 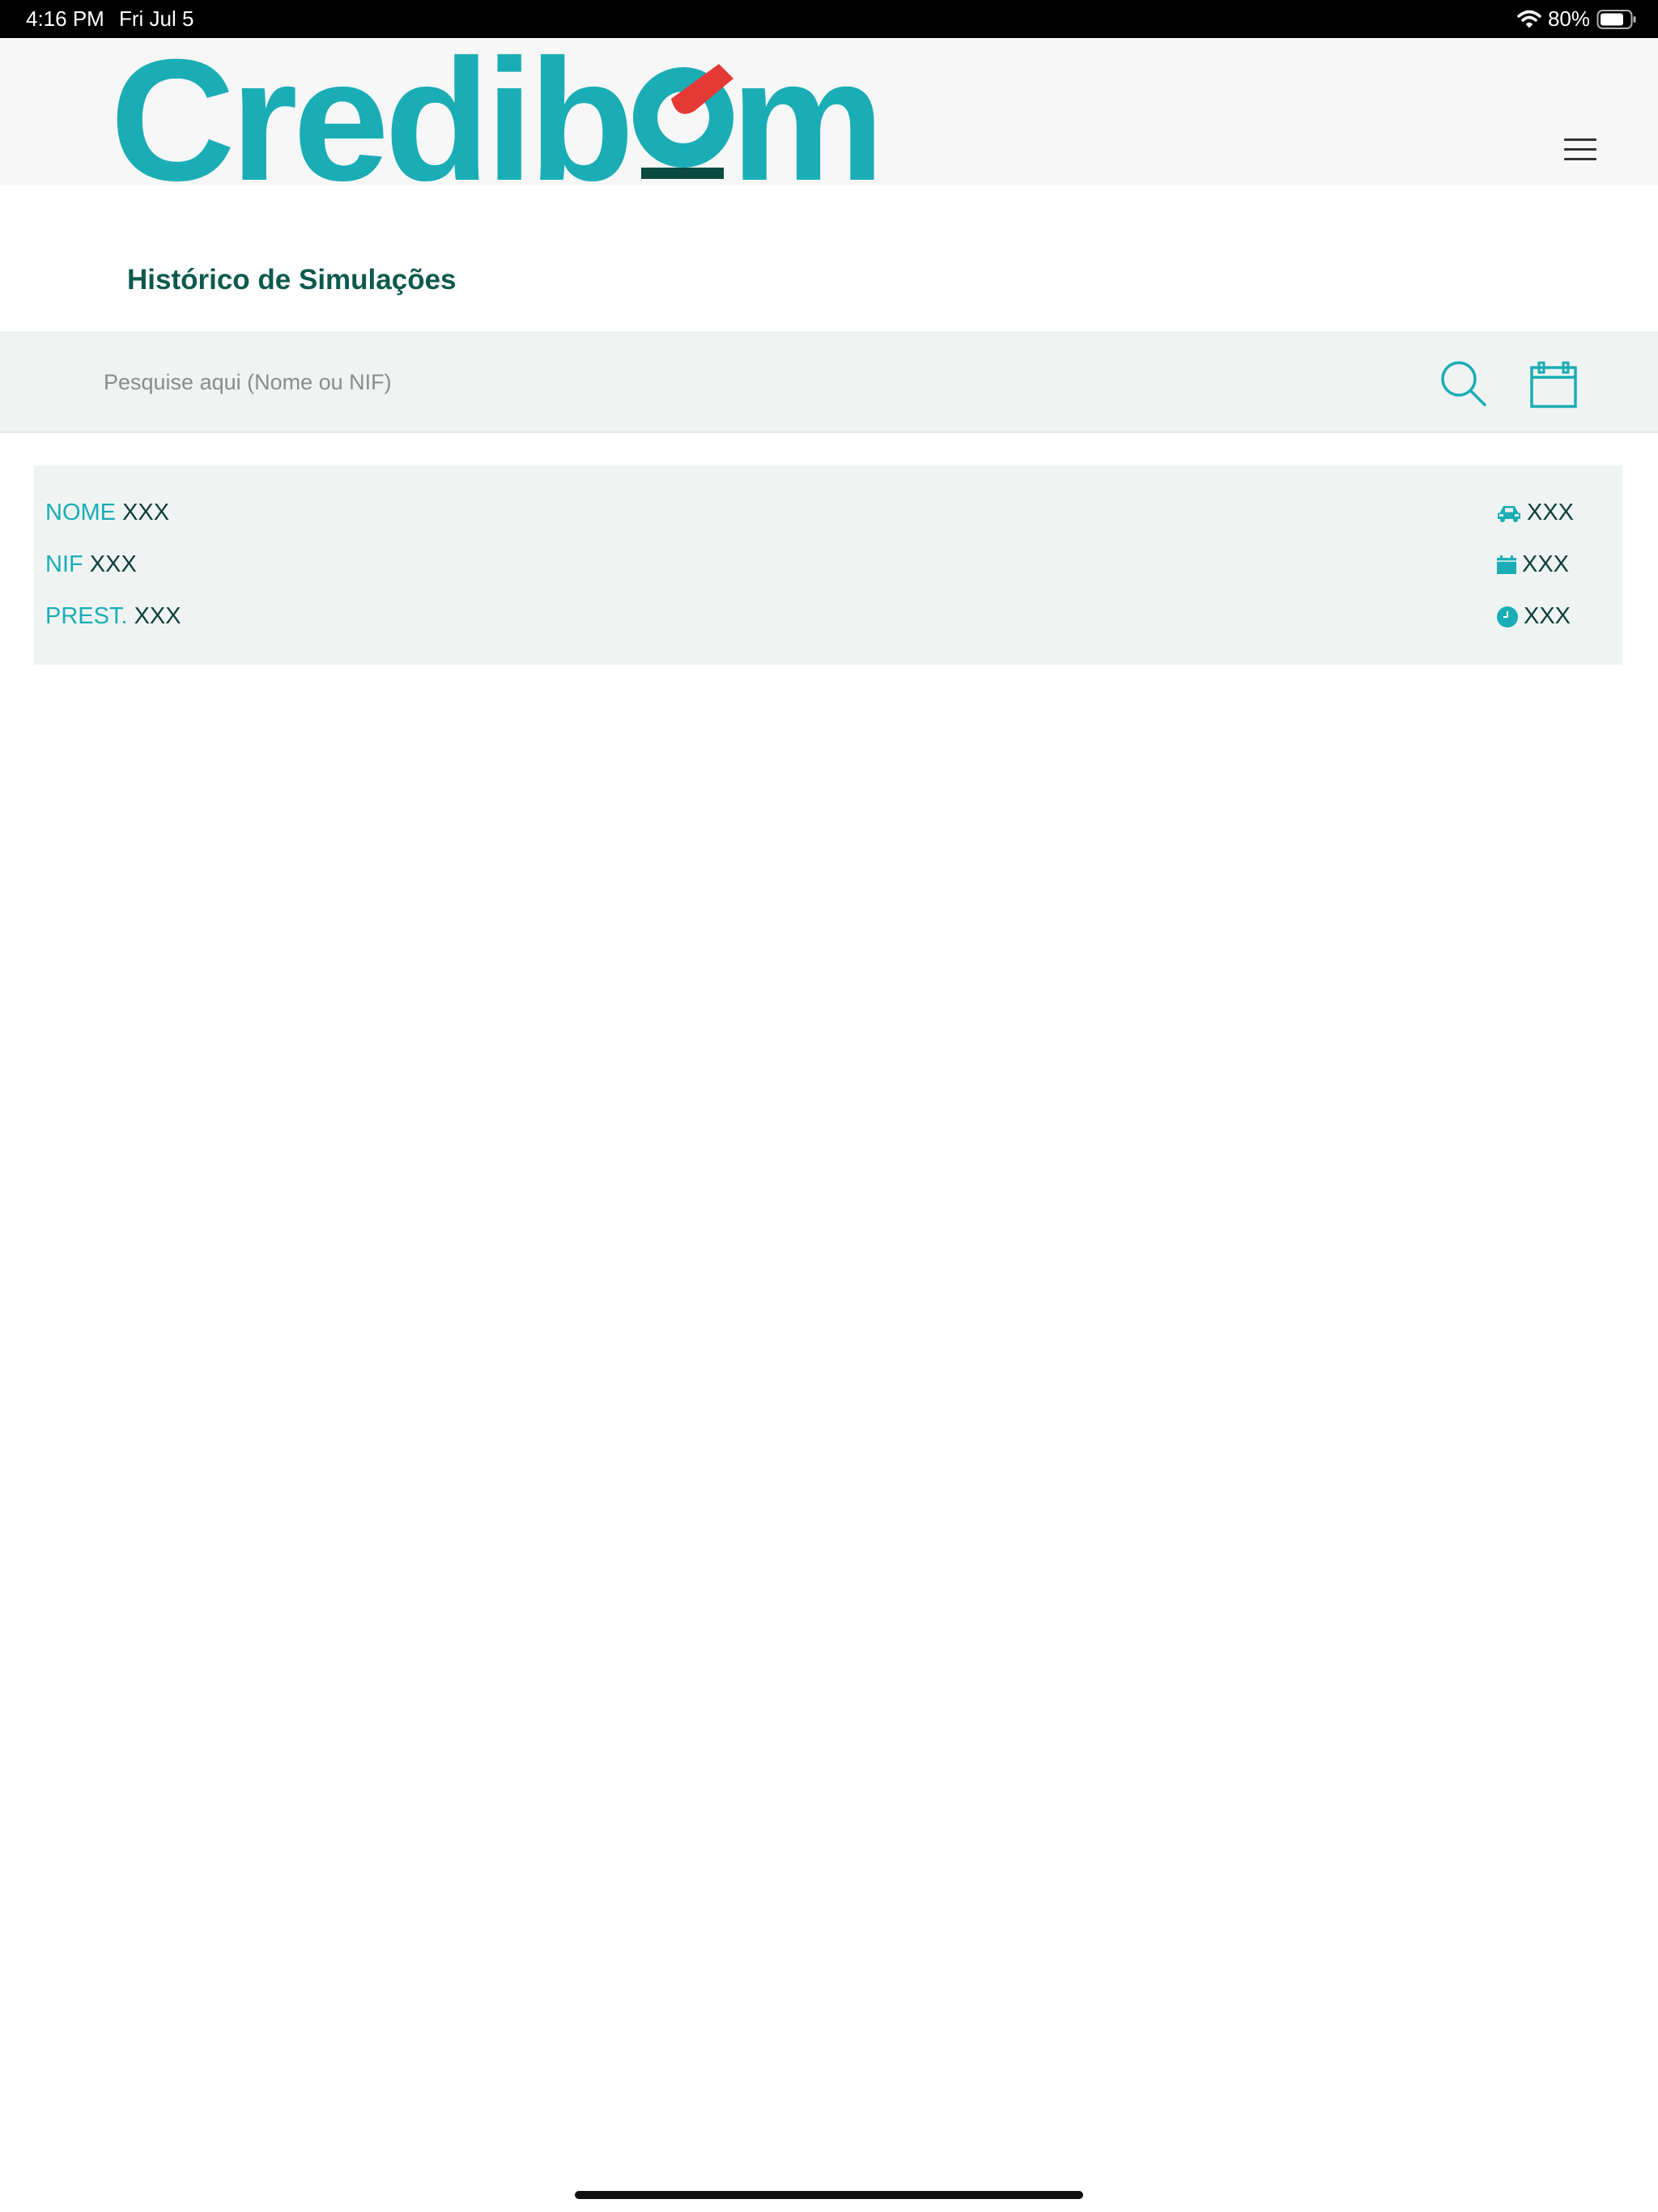 What do you see at coordinates (495, 115) in the screenshot?
I see `svg-text: Credibom` at bounding box center [495, 115].